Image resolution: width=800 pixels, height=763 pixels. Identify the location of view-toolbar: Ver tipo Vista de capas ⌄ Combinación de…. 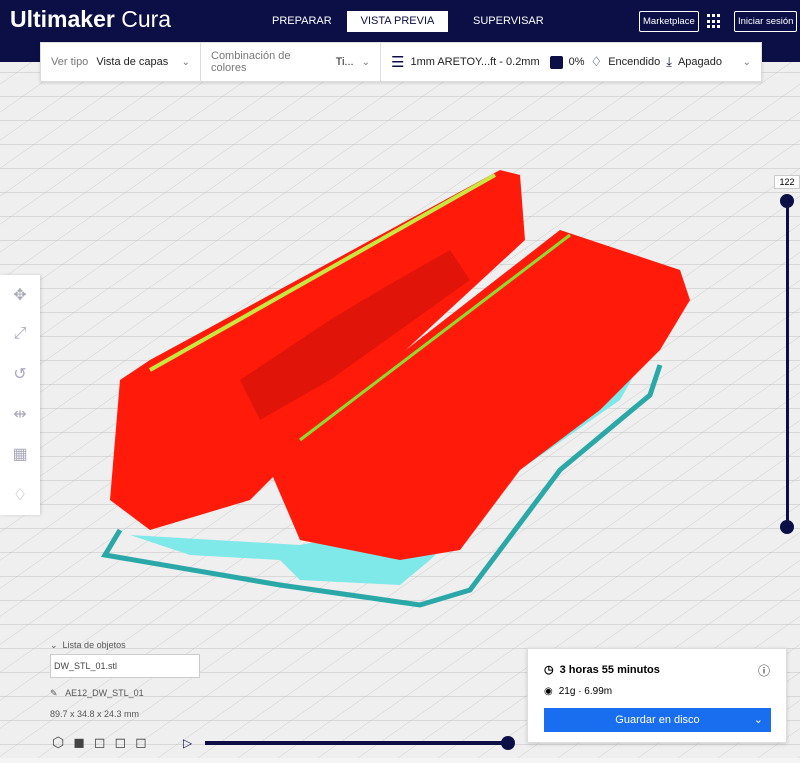
(401, 62).